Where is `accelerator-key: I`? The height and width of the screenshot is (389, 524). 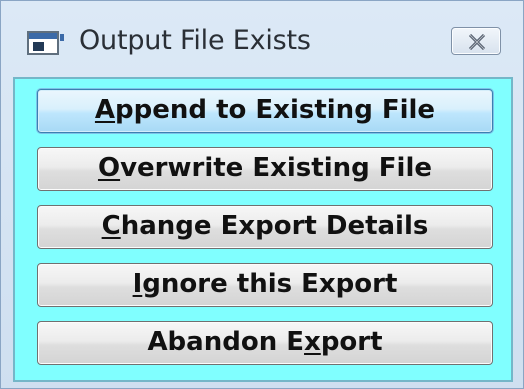 accelerator-key: I is located at coordinates (137, 284).